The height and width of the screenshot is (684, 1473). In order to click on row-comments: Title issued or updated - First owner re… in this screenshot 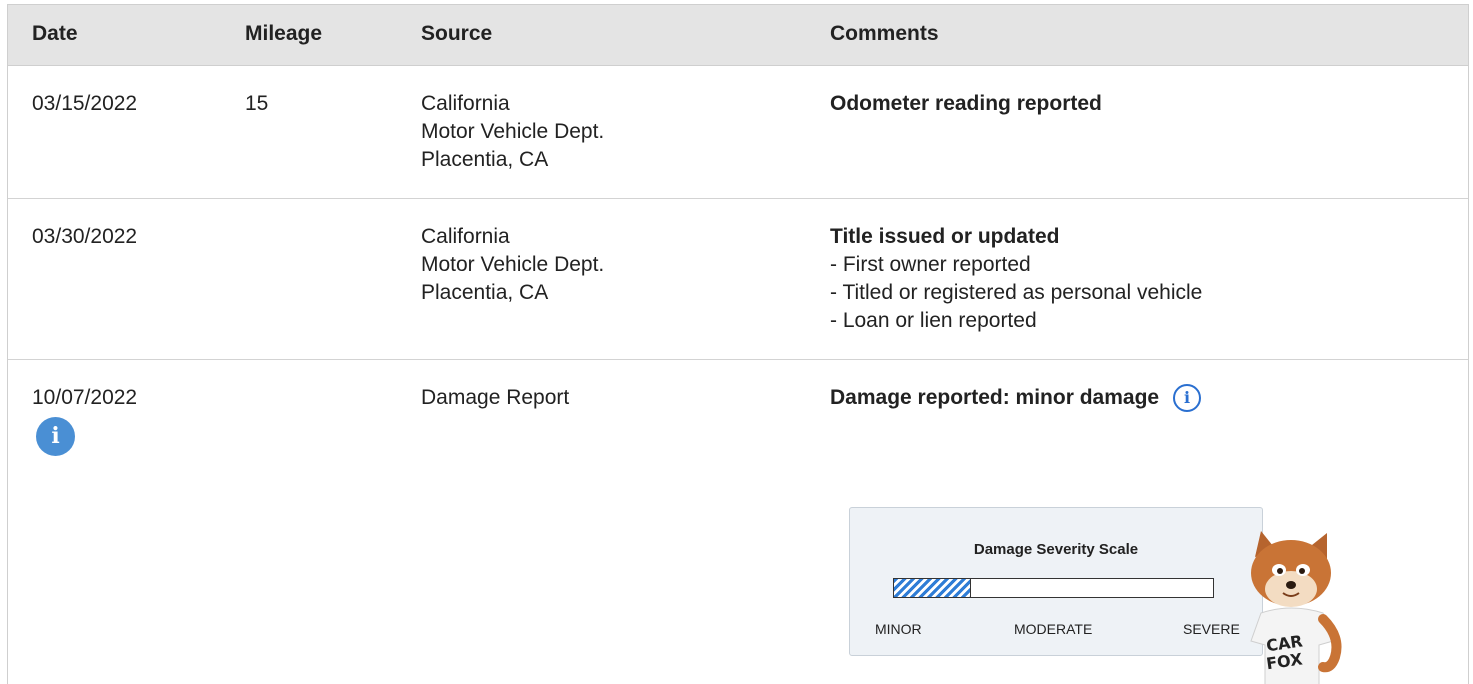, I will do `click(1016, 279)`.